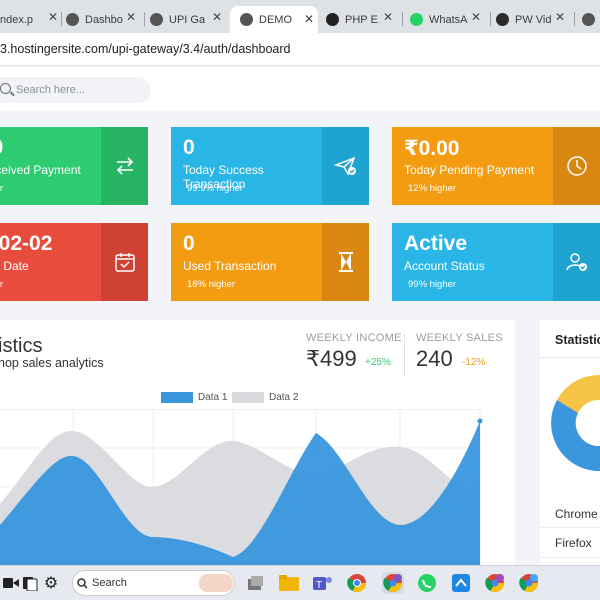 The image size is (600, 600). I want to click on weekly-income-value: ₹499, so click(331, 358).